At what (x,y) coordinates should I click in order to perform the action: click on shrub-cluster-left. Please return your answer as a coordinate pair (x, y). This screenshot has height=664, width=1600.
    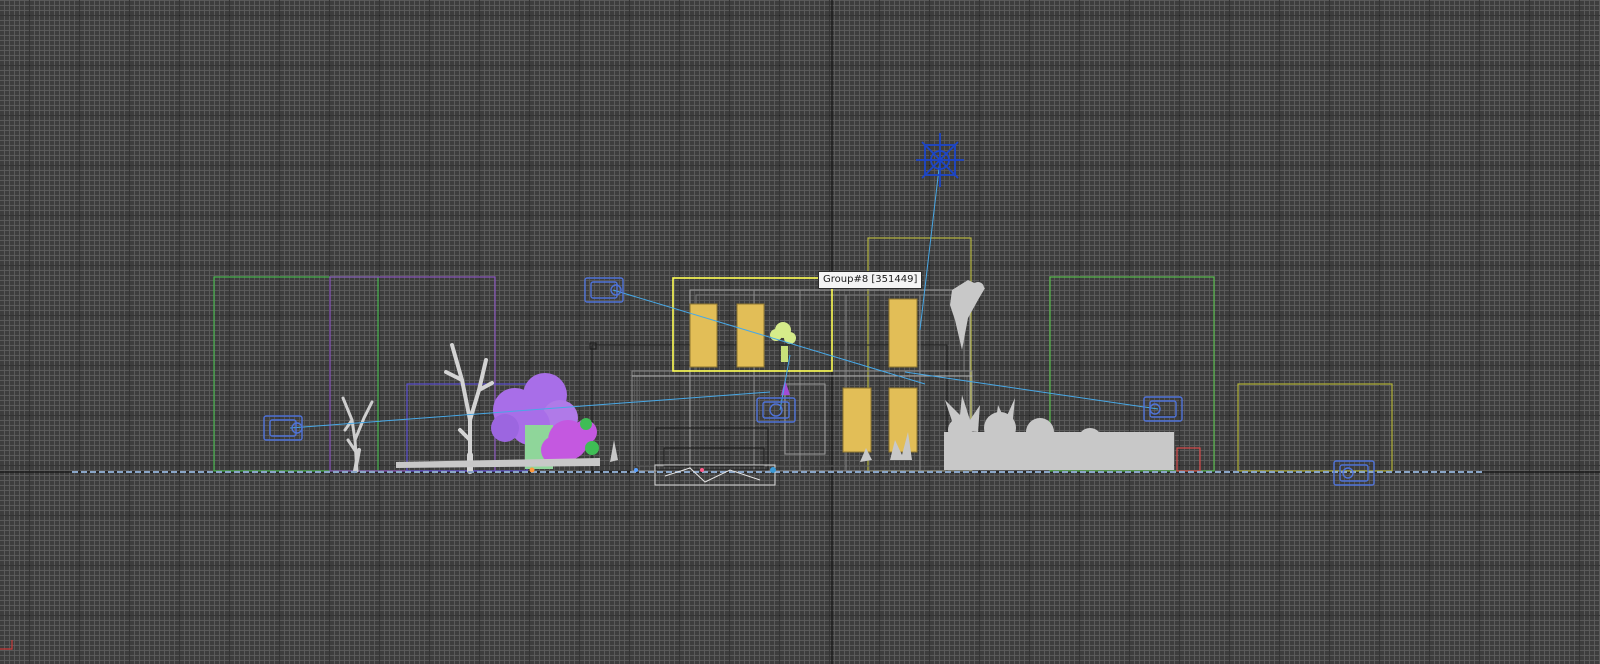
    Looking at the image, I should click on (545, 421).